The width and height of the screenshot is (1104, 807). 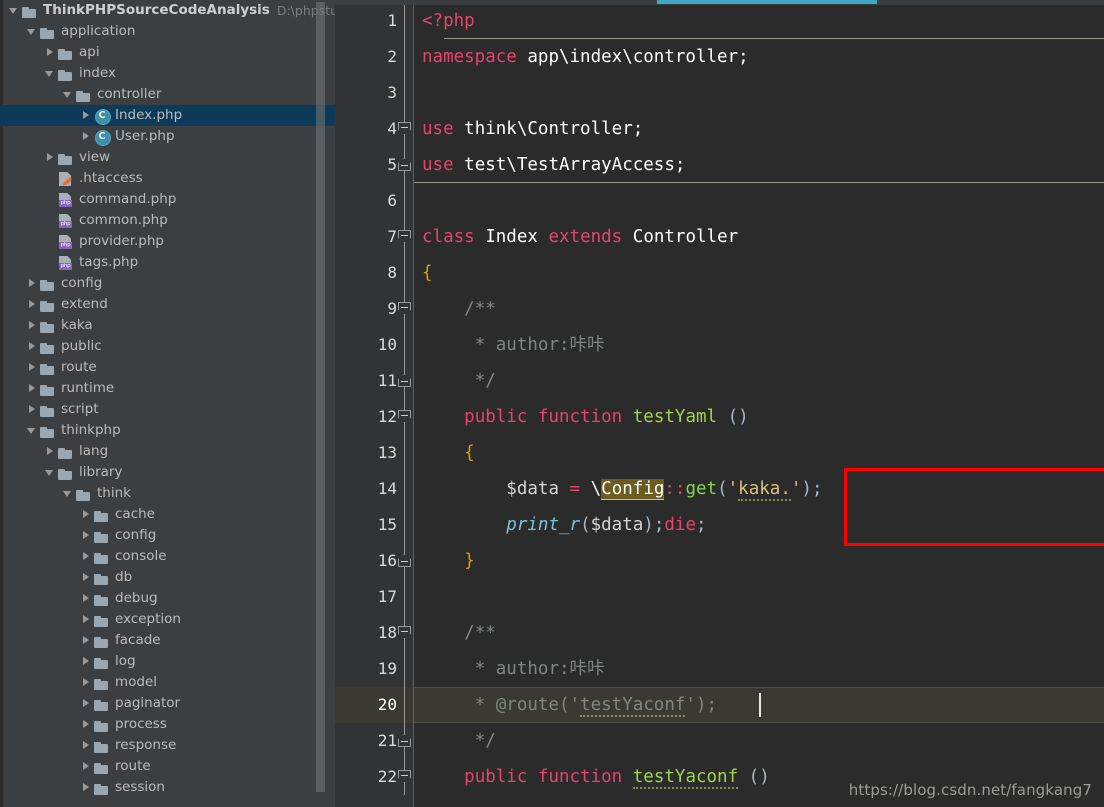 I want to click on tree-item-db: db, so click(x=167, y=577).